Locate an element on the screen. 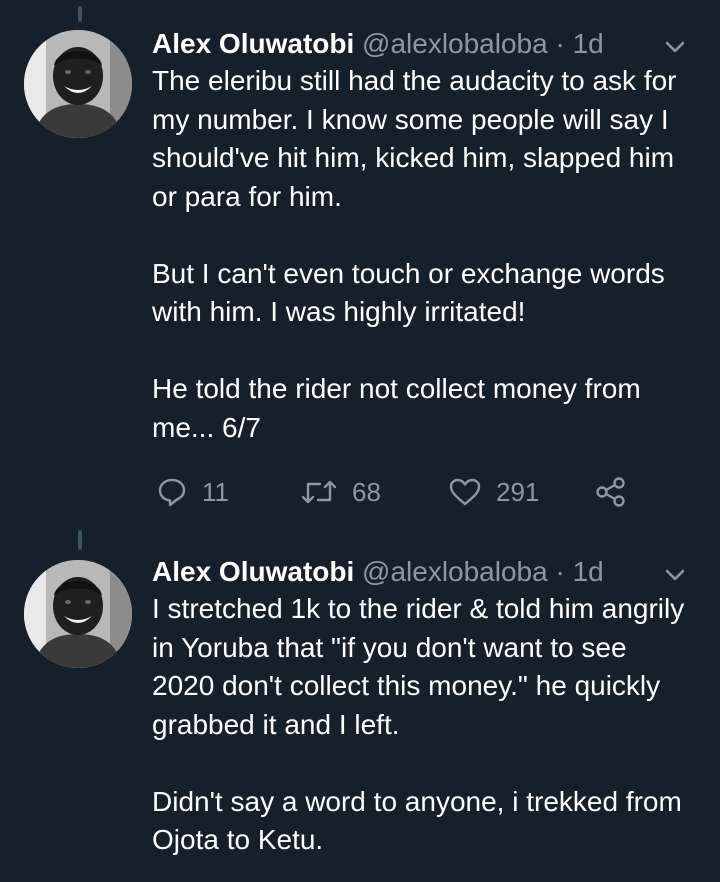 This screenshot has height=882, width=720. retweet-button: 68 is located at coordinates (340, 492).